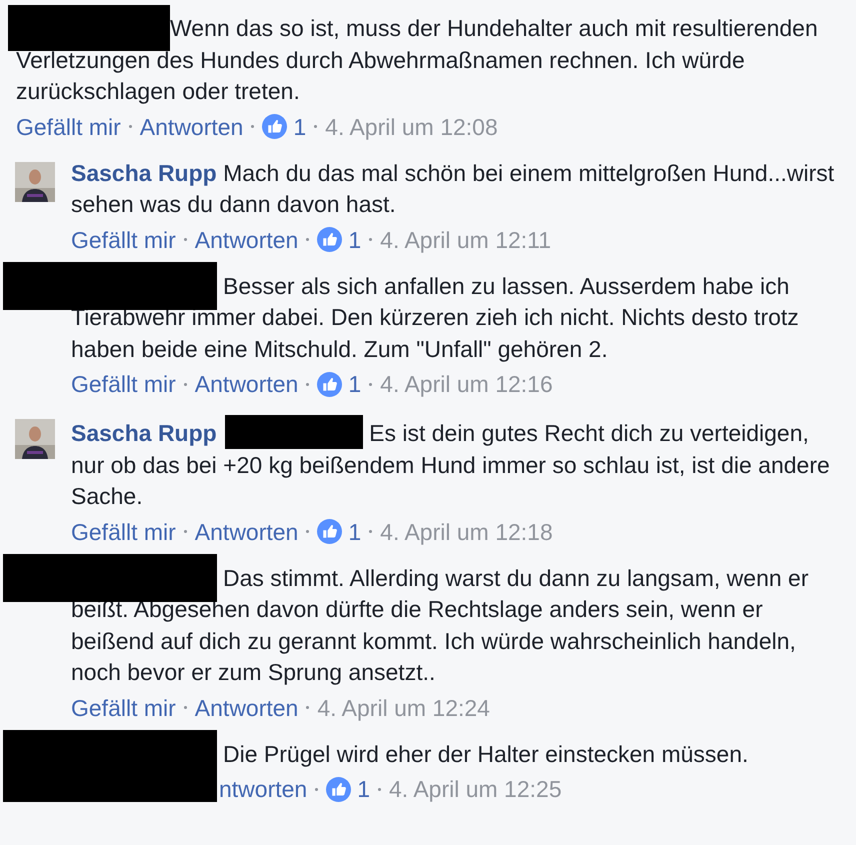  What do you see at coordinates (466, 240) in the screenshot?
I see `comment-time: 4. April um 12:11` at bounding box center [466, 240].